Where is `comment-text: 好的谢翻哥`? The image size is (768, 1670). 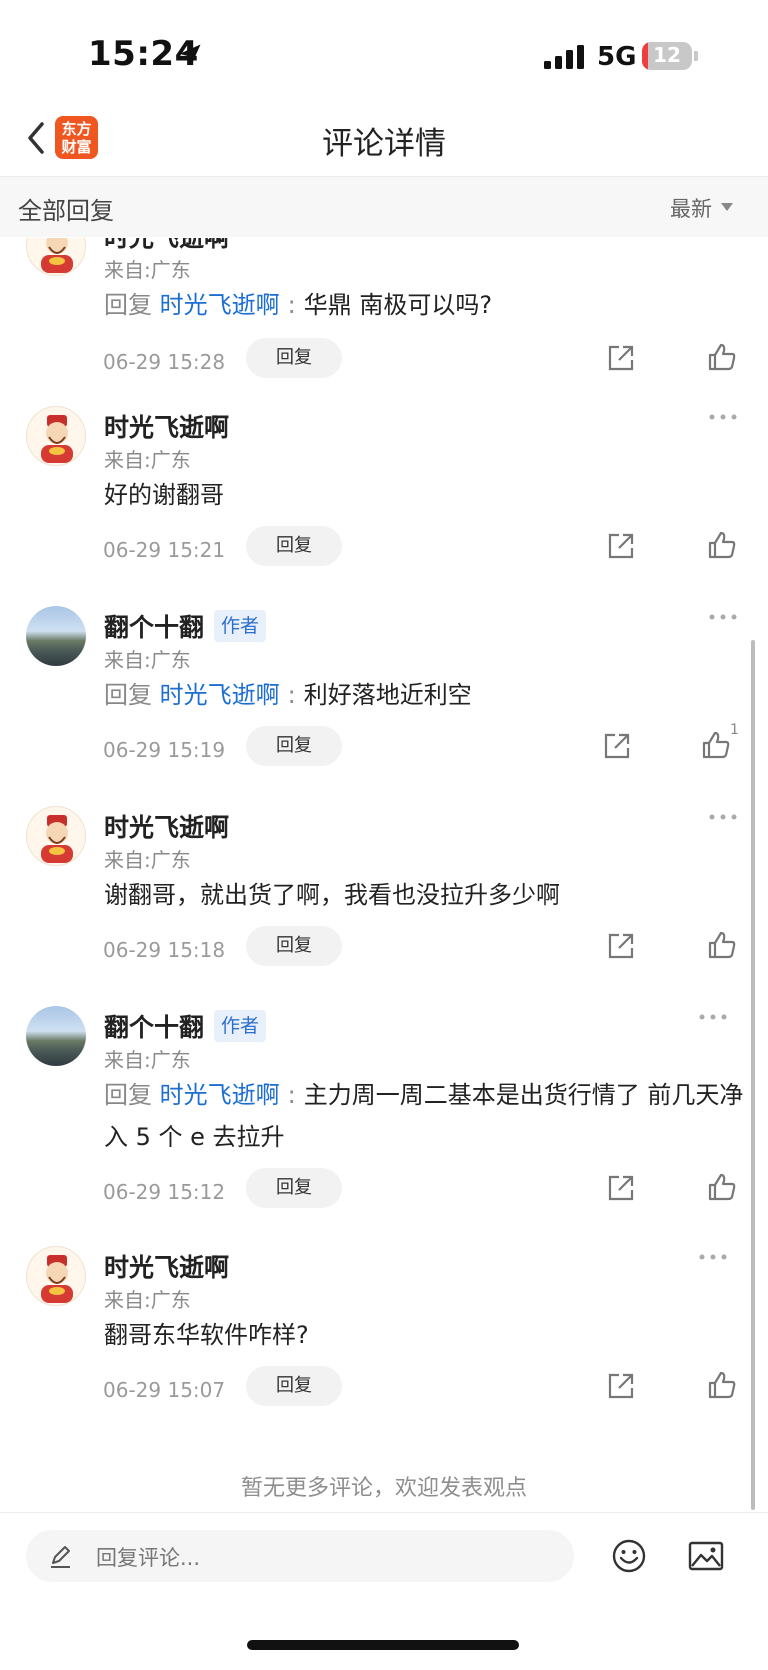 comment-text: 好的谢翻哥 is located at coordinates (424, 495).